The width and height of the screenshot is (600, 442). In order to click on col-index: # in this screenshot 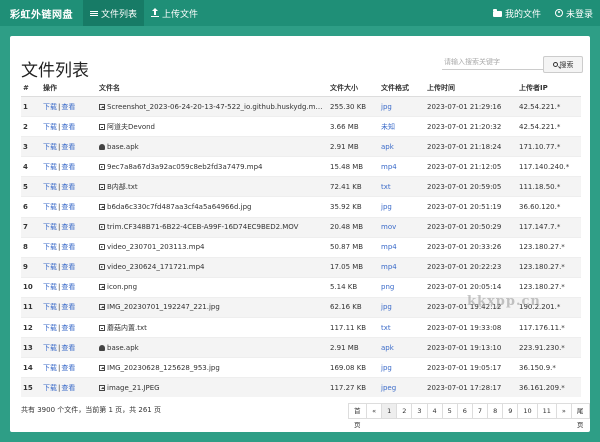, I will do `click(31, 88)`.